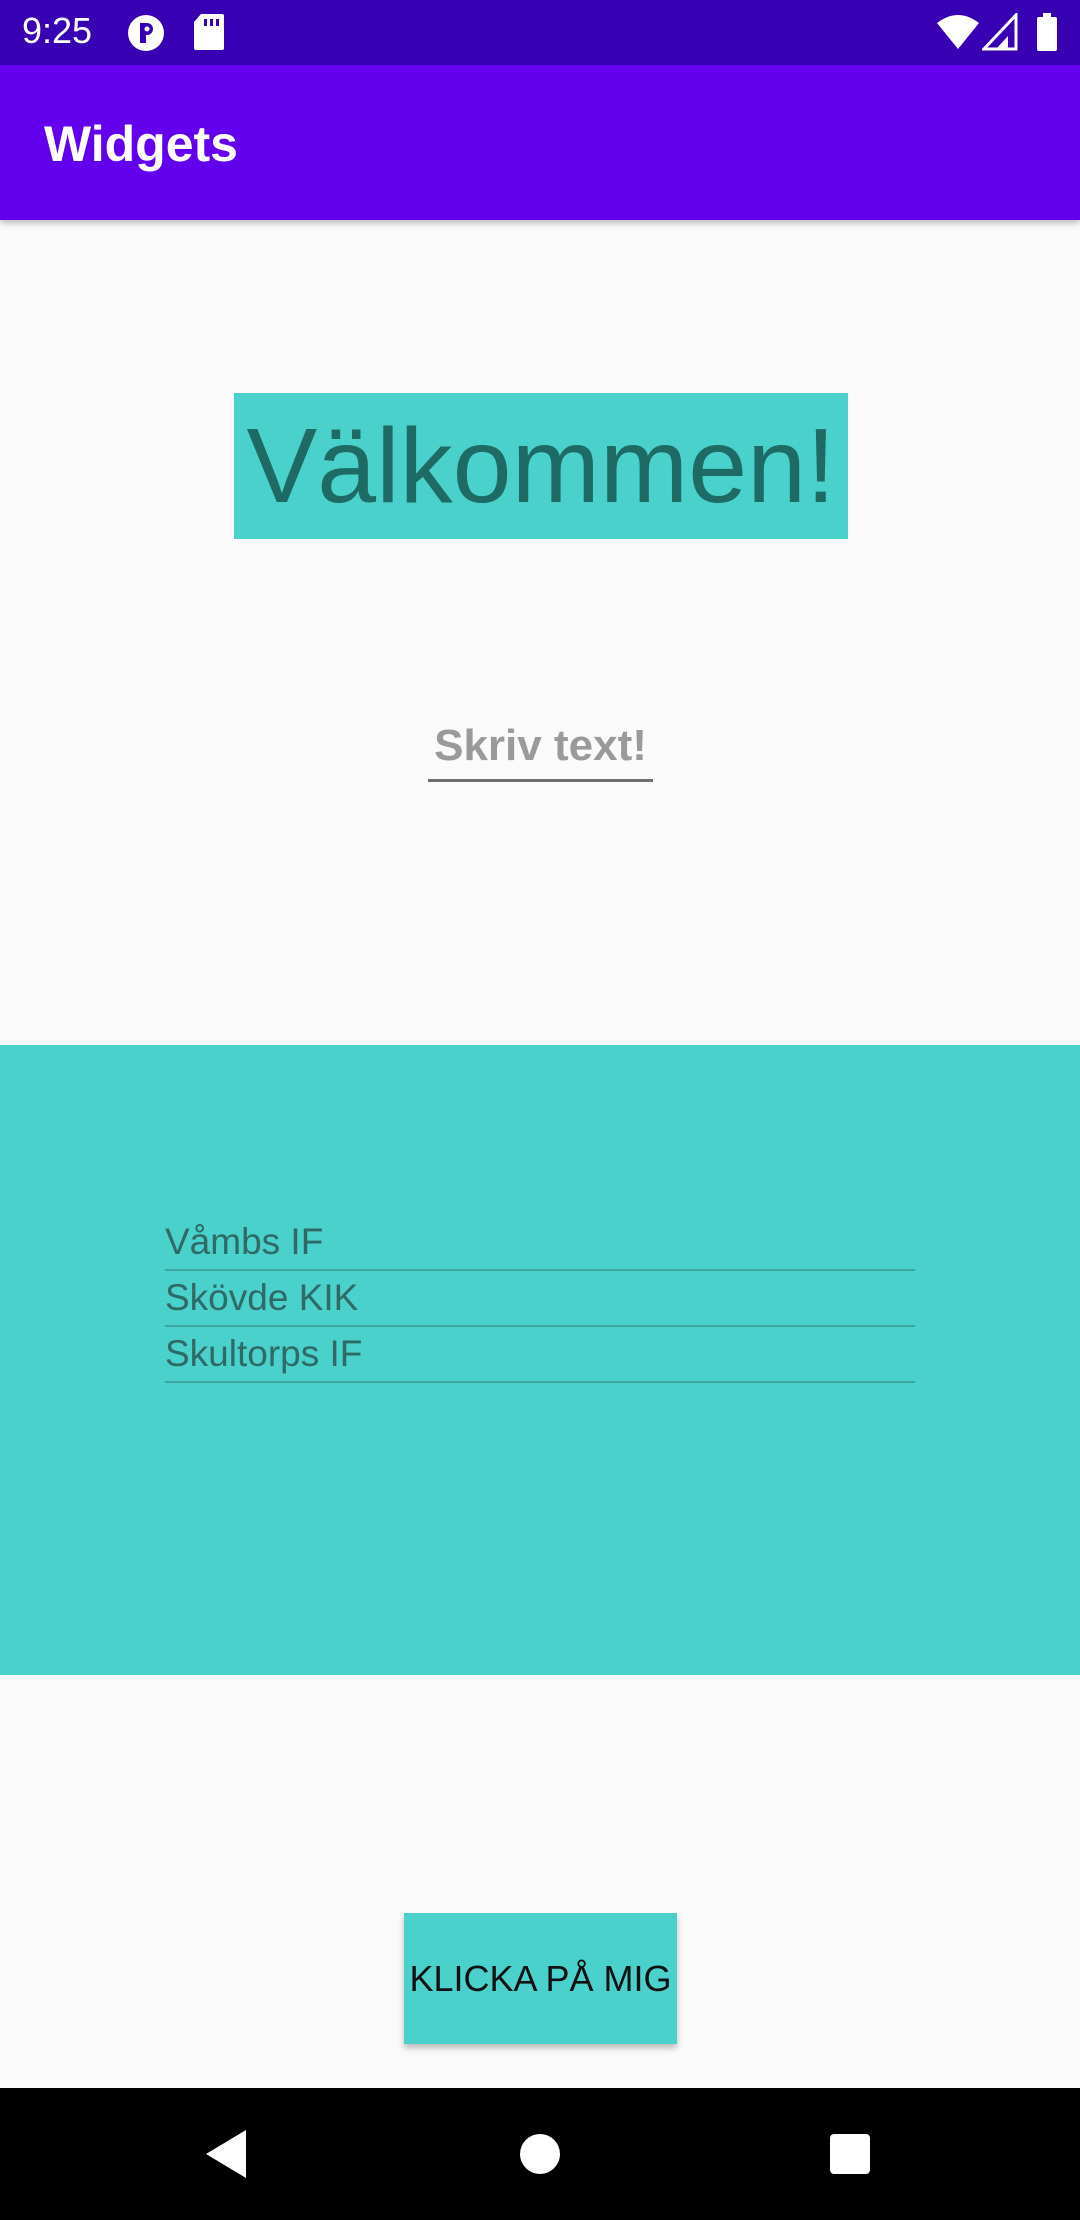 The image size is (1080, 2220). Describe the element at coordinates (1047, 34) in the screenshot. I see `battery-icon` at that location.